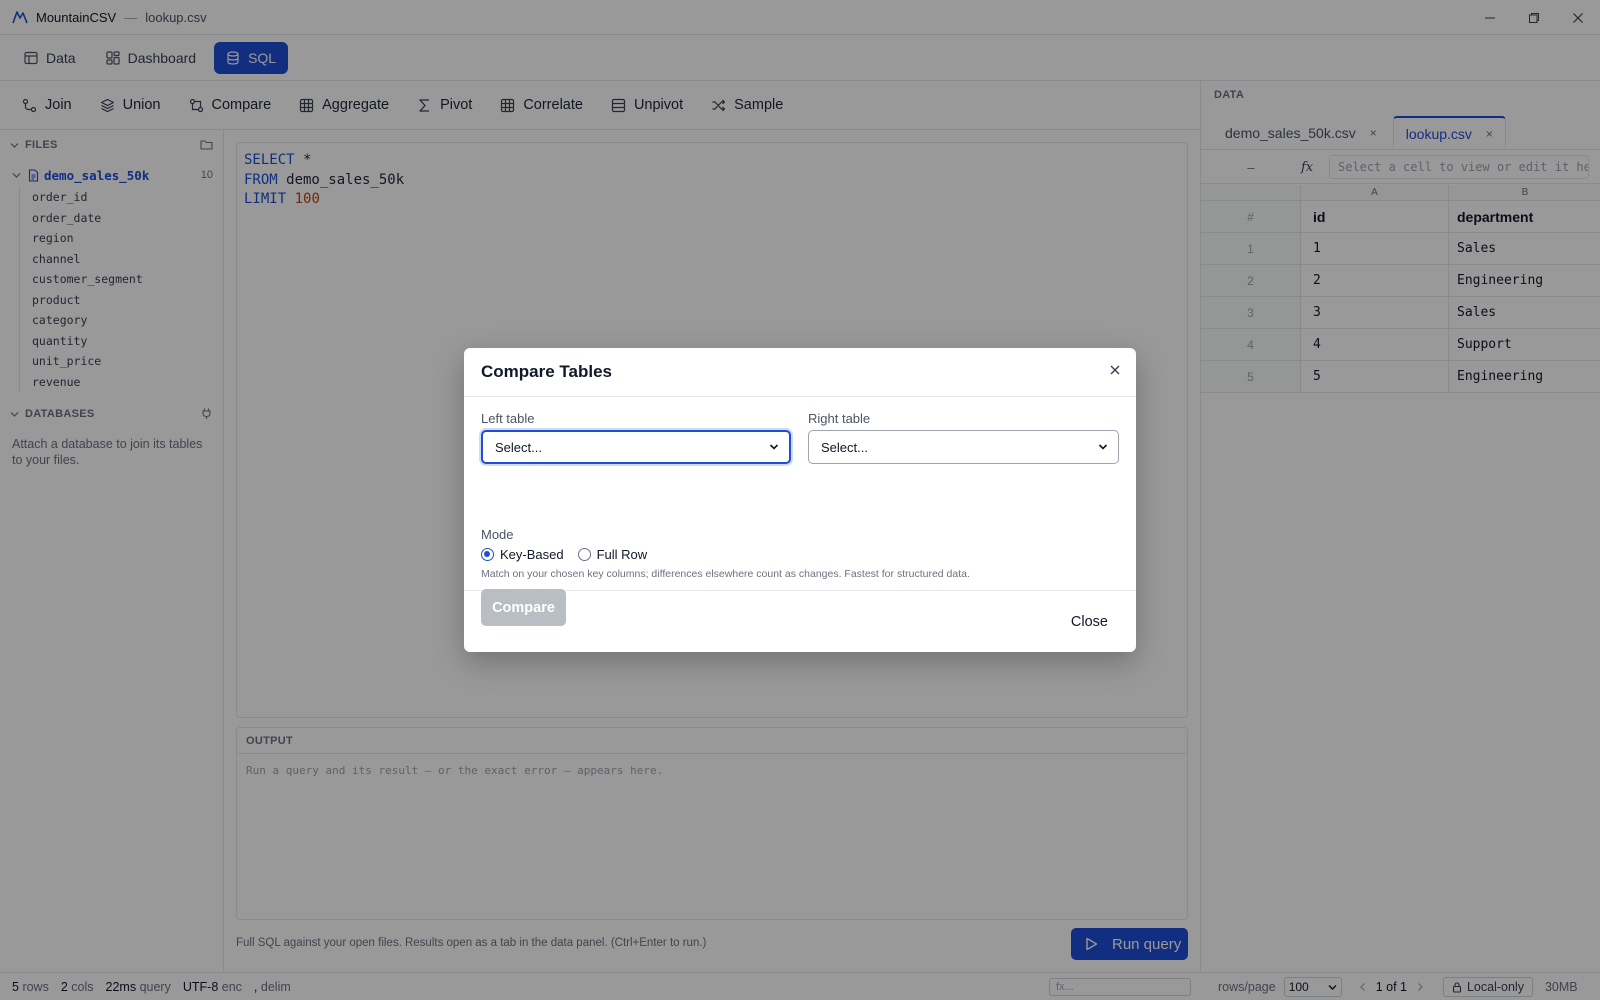 The image size is (1600, 1000). I want to click on mode-label: Mode, so click(497, 534).